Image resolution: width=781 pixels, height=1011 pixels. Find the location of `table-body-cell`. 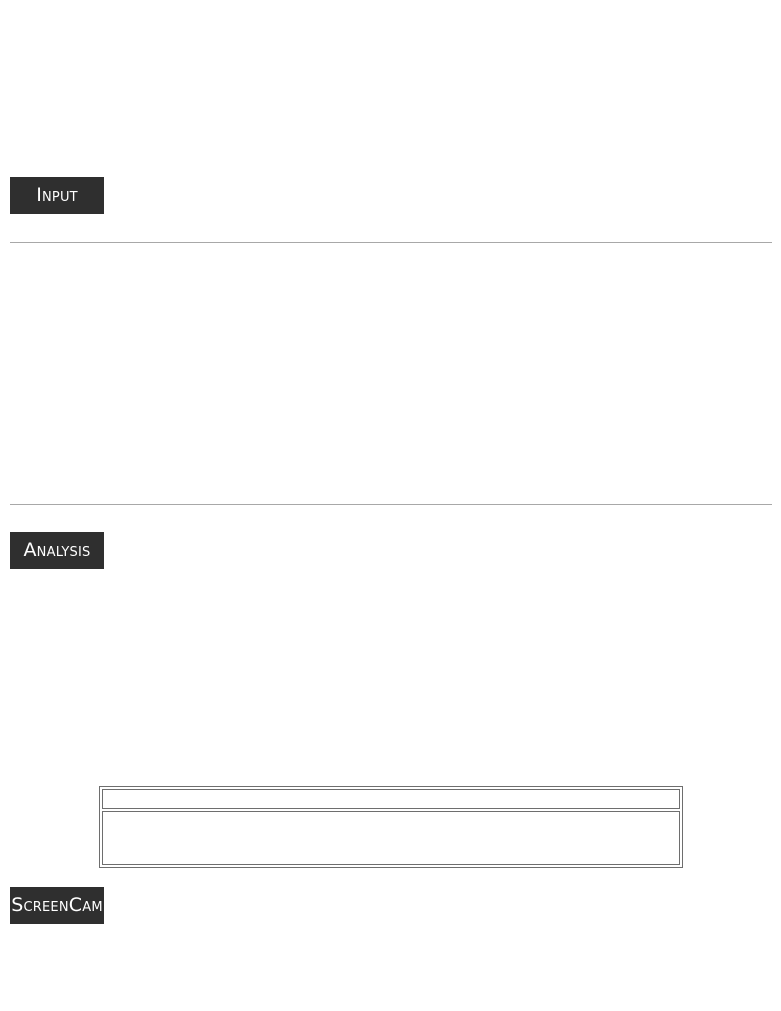

table-body-cell is located at coordinates (391, 838).